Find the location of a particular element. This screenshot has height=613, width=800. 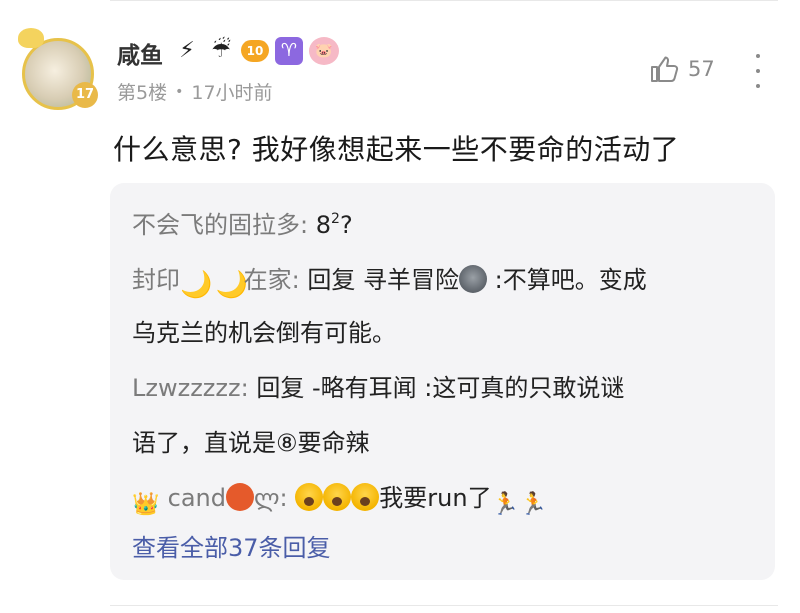

reply-text: 回复 -略有耳闻 :这可真的只敢说谜 is located at coordinates (440, 388).